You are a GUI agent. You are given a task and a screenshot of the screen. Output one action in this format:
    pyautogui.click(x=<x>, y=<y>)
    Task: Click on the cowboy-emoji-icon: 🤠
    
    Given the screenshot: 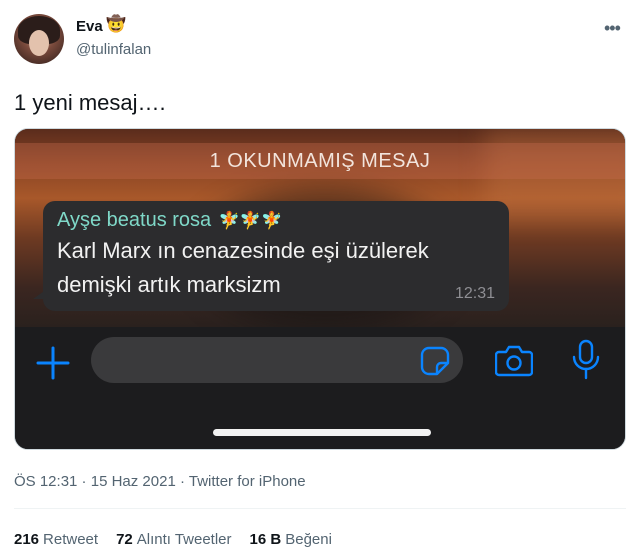 What is the action you would take?
    pyautogui.click(x=116, y=24)
    